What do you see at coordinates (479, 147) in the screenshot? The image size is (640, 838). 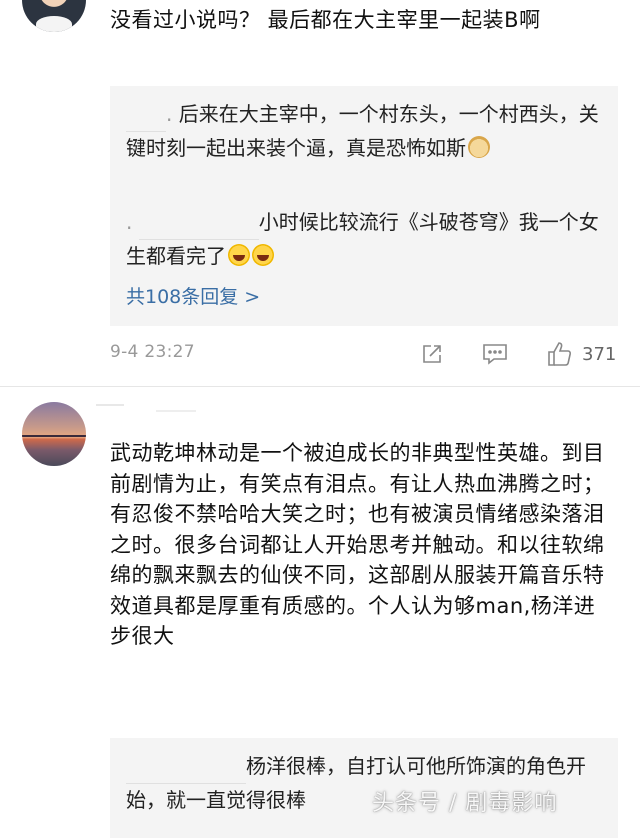 I see `doge-icon` at bounding box center [479, 147].